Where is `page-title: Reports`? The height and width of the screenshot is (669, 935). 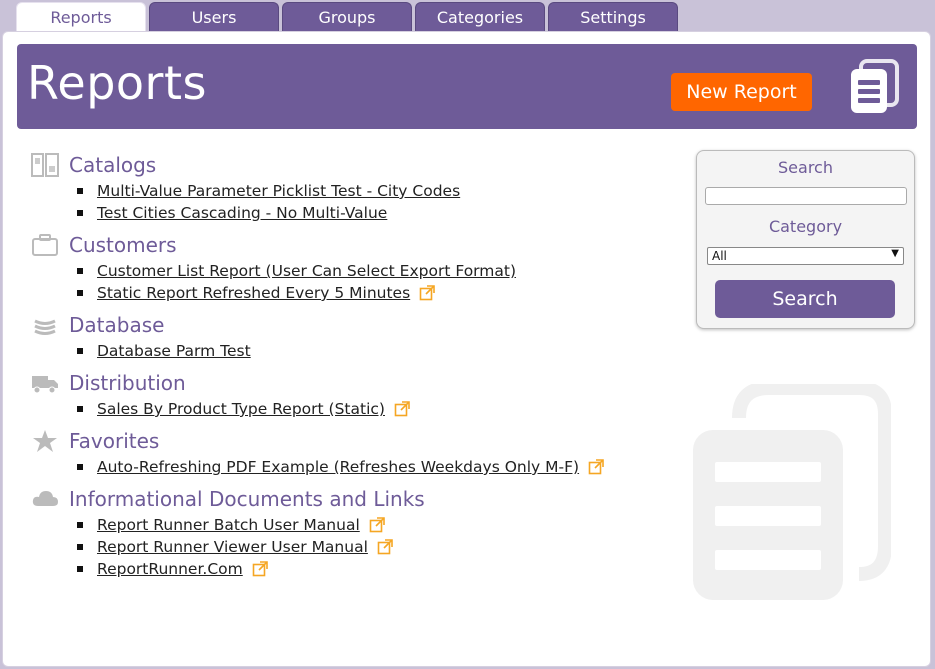 page-title: Reports is located at coordinates (117, 83).